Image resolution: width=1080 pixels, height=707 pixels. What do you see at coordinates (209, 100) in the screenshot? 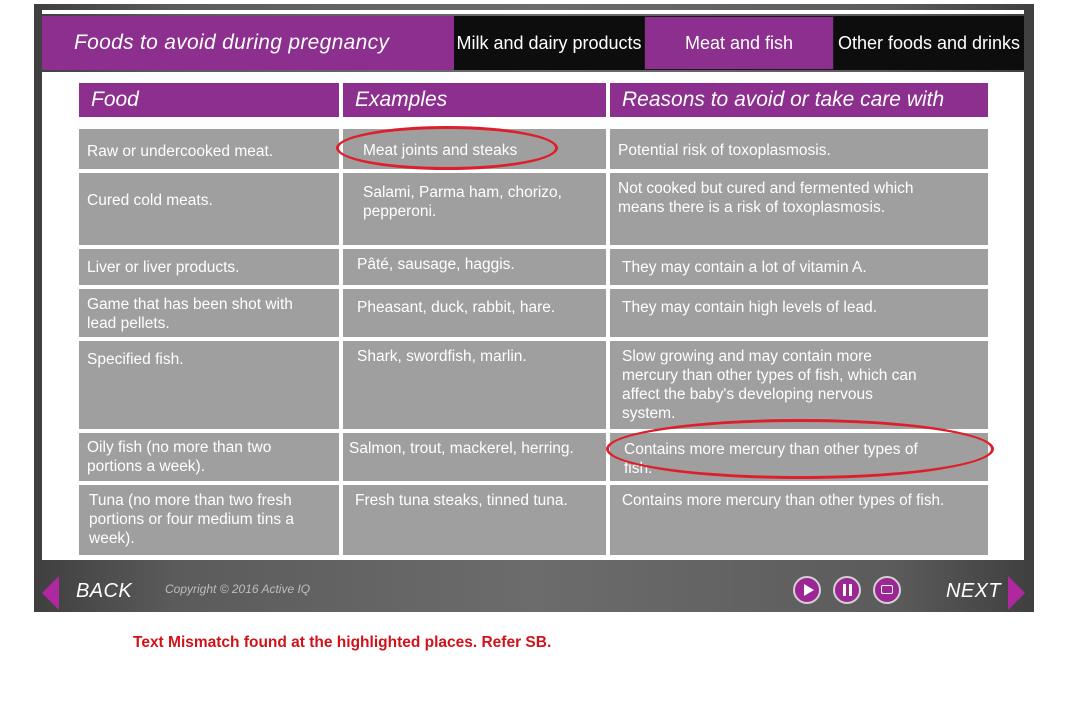
I see `column-header-food: Food` at bounding box center [209, 100].